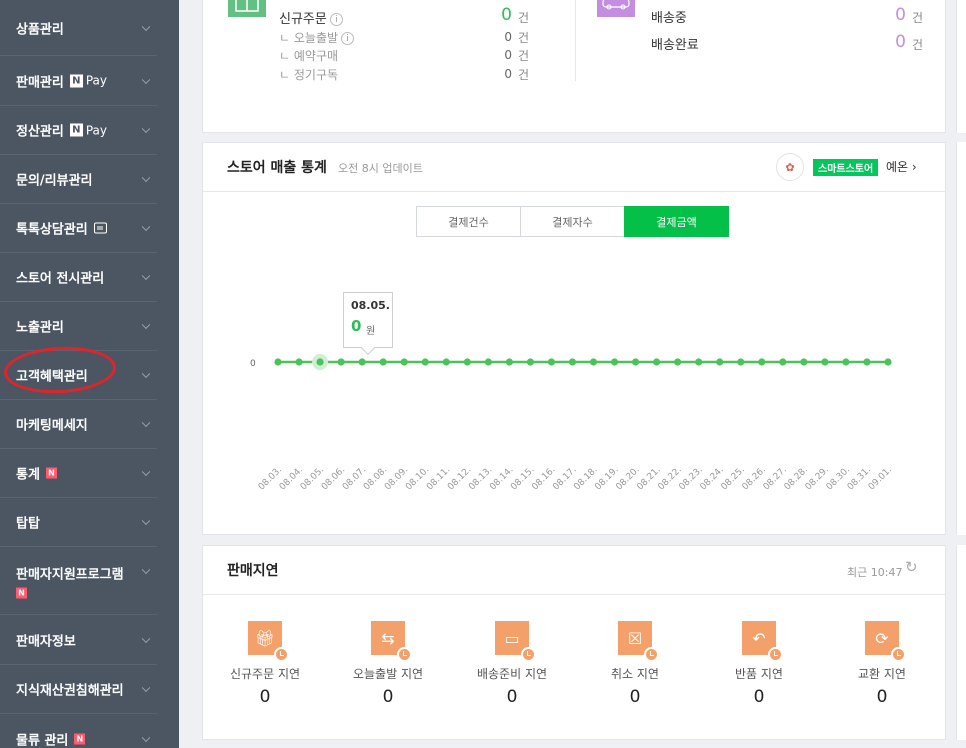 This screenshot has height=748, width=966. I want to click on naver-pay-badge: N Pay, so click(88, 81).